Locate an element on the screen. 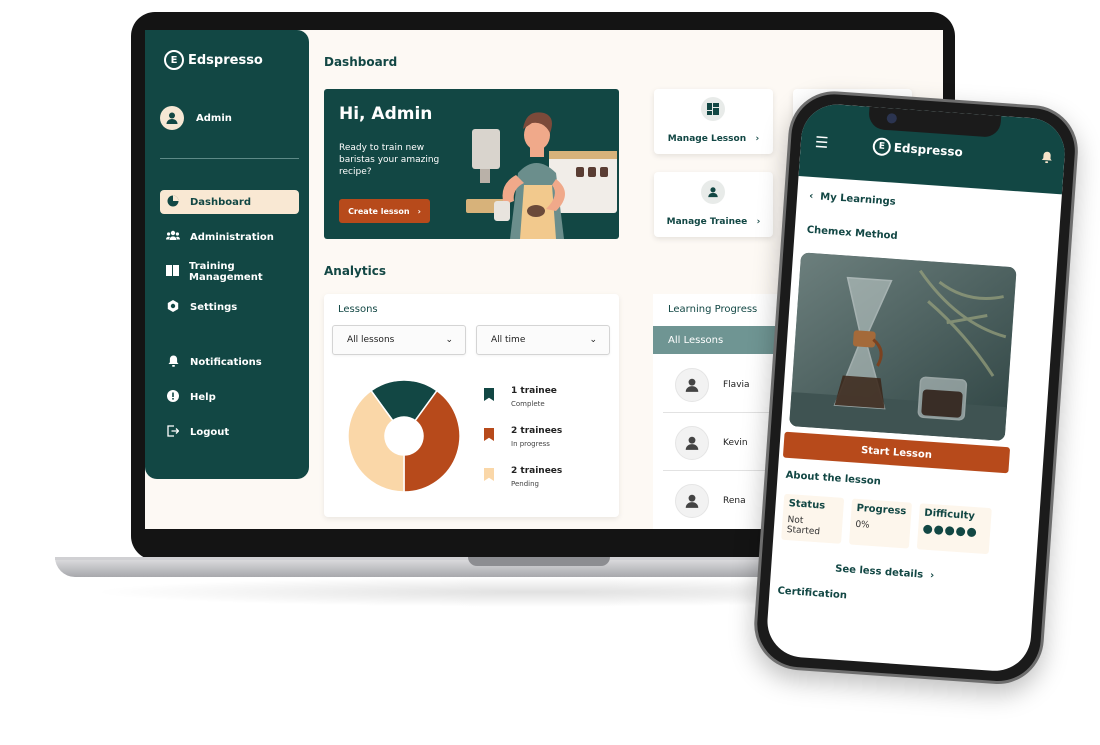 The width and height of the screenshot is (1100, 745). progress-label: Progress is located at coordinates (881, 510).